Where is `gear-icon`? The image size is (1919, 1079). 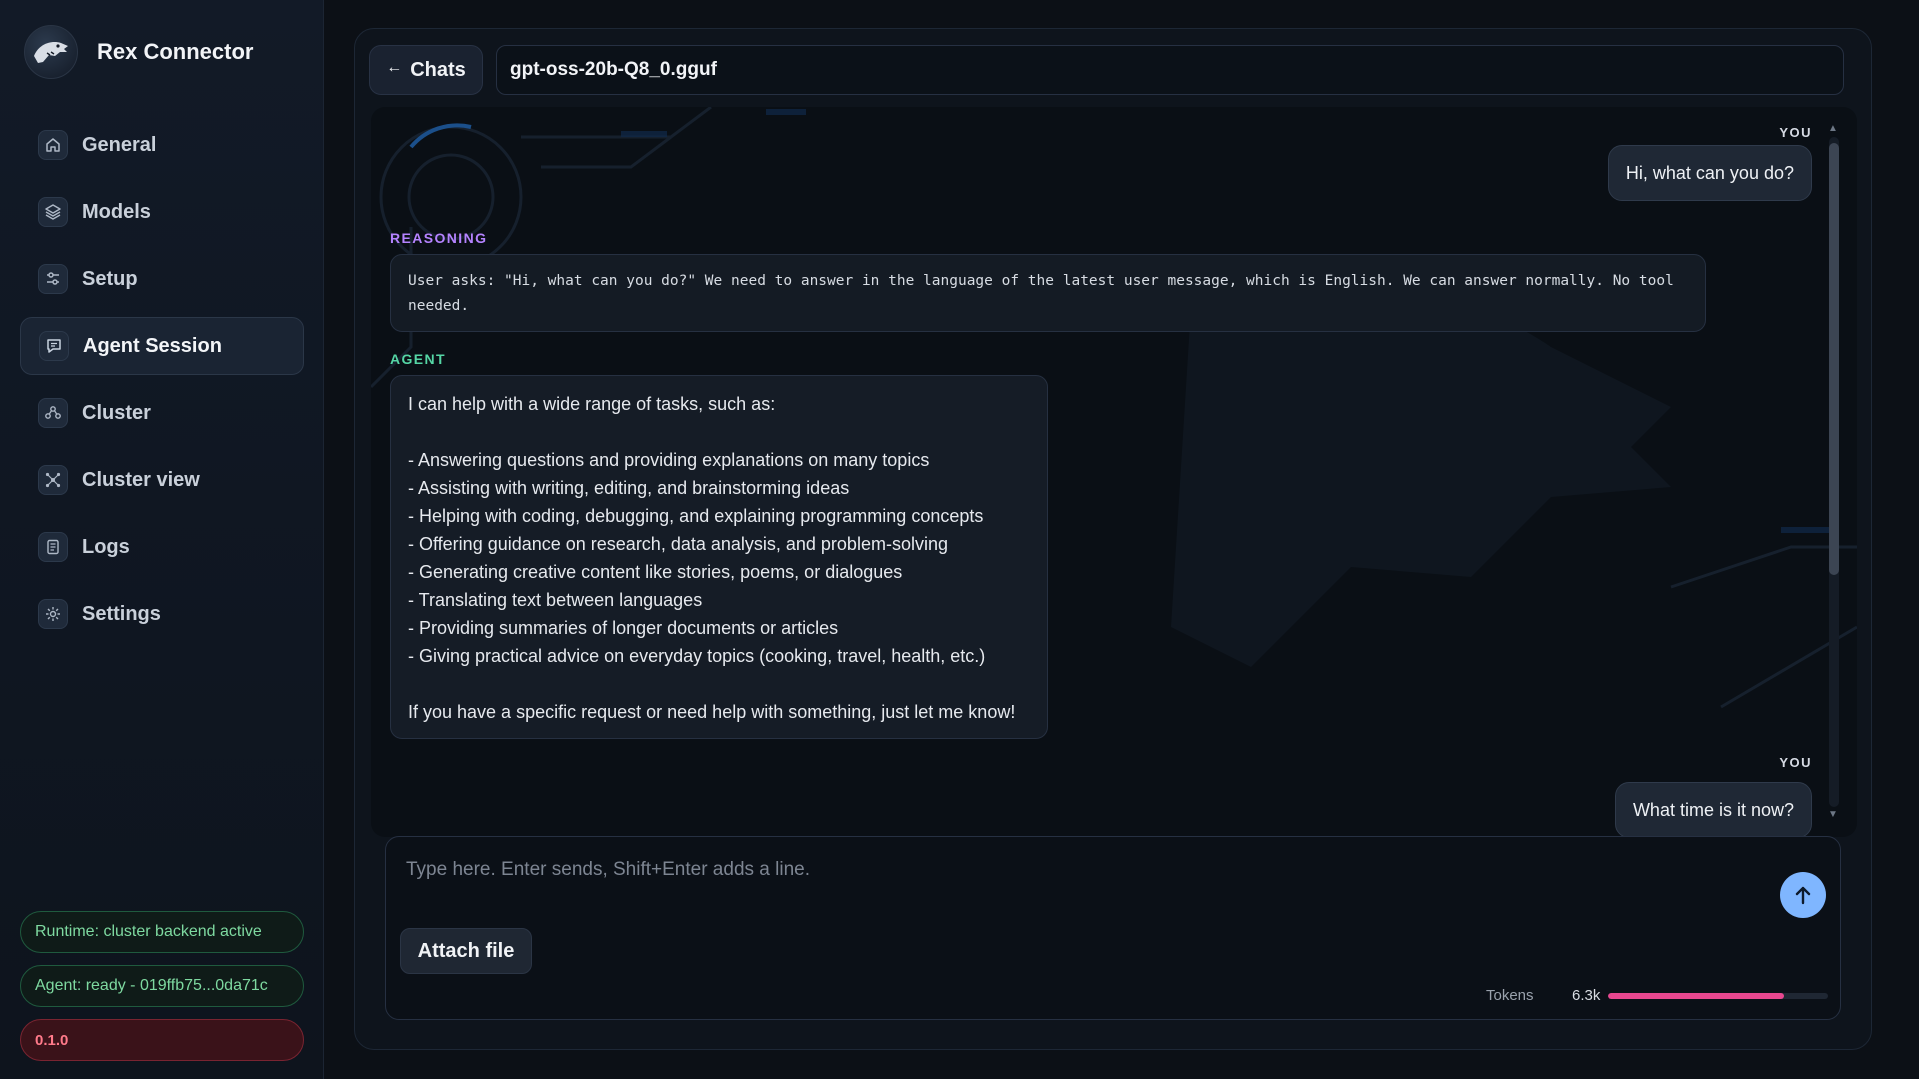 gear-icon is located at coordinates (53, 614).